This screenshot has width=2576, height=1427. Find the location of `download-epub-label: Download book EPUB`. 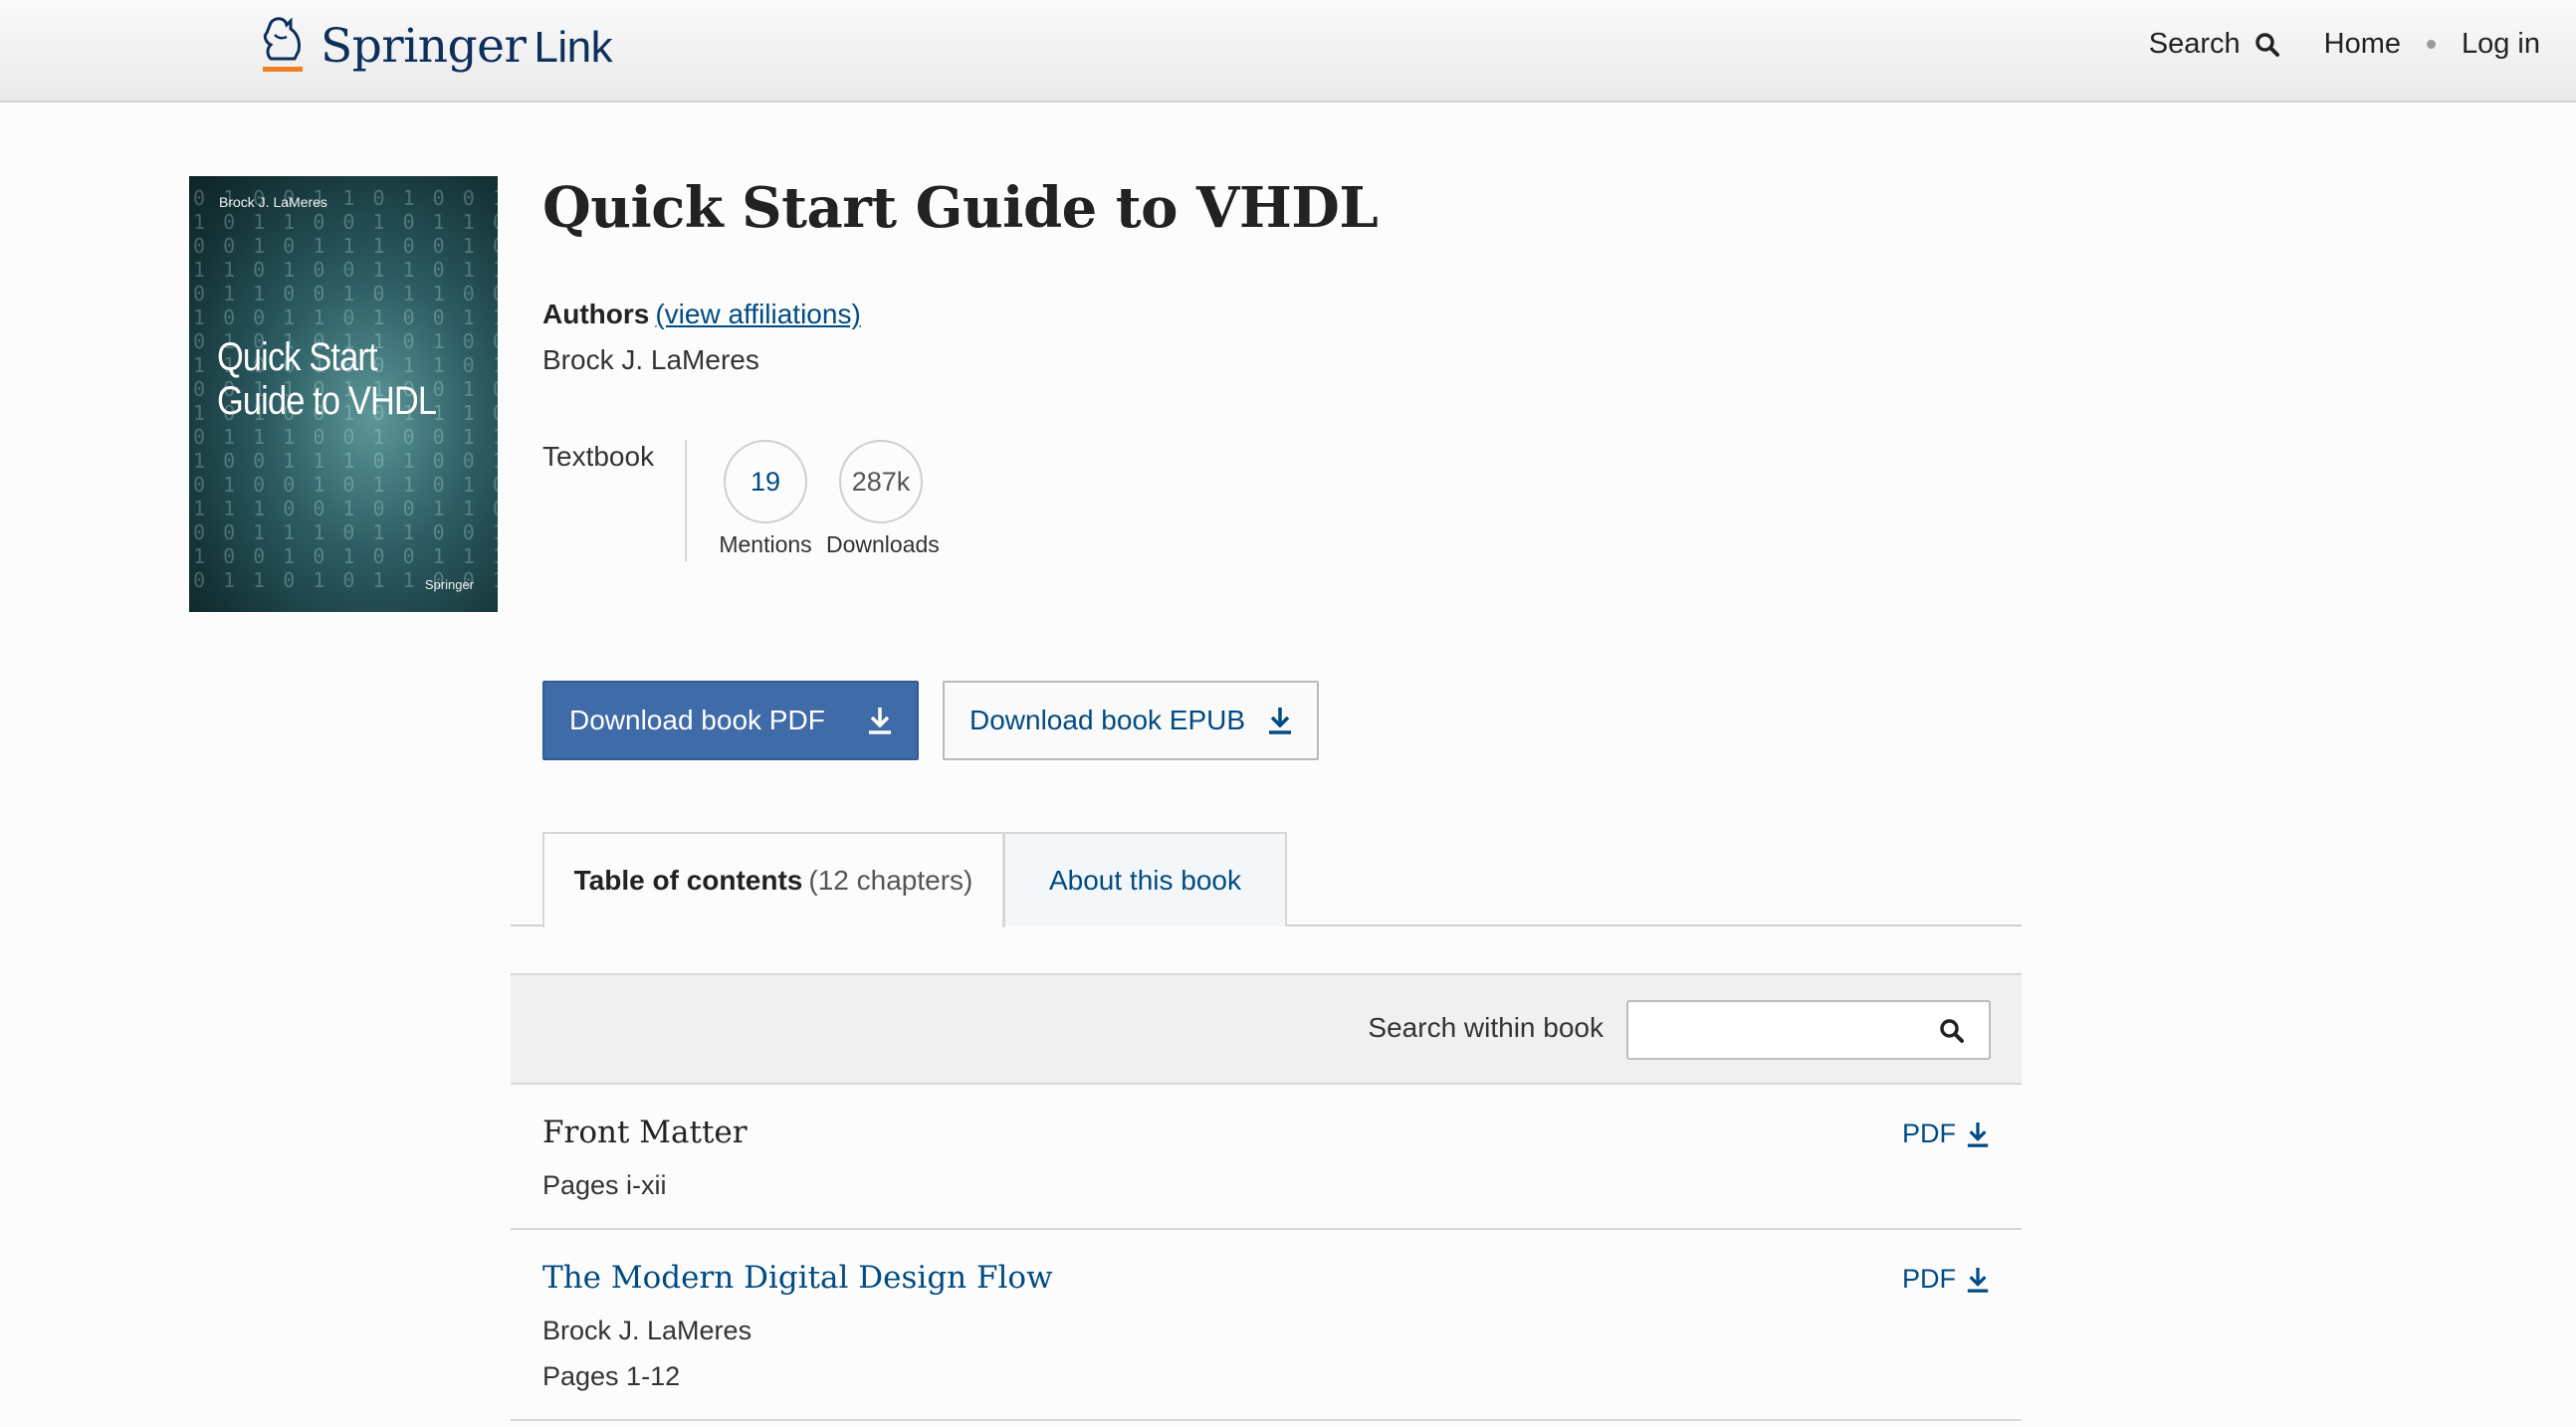

download-epub-label: Download book EPUB is located at coordinates (1107, 720).